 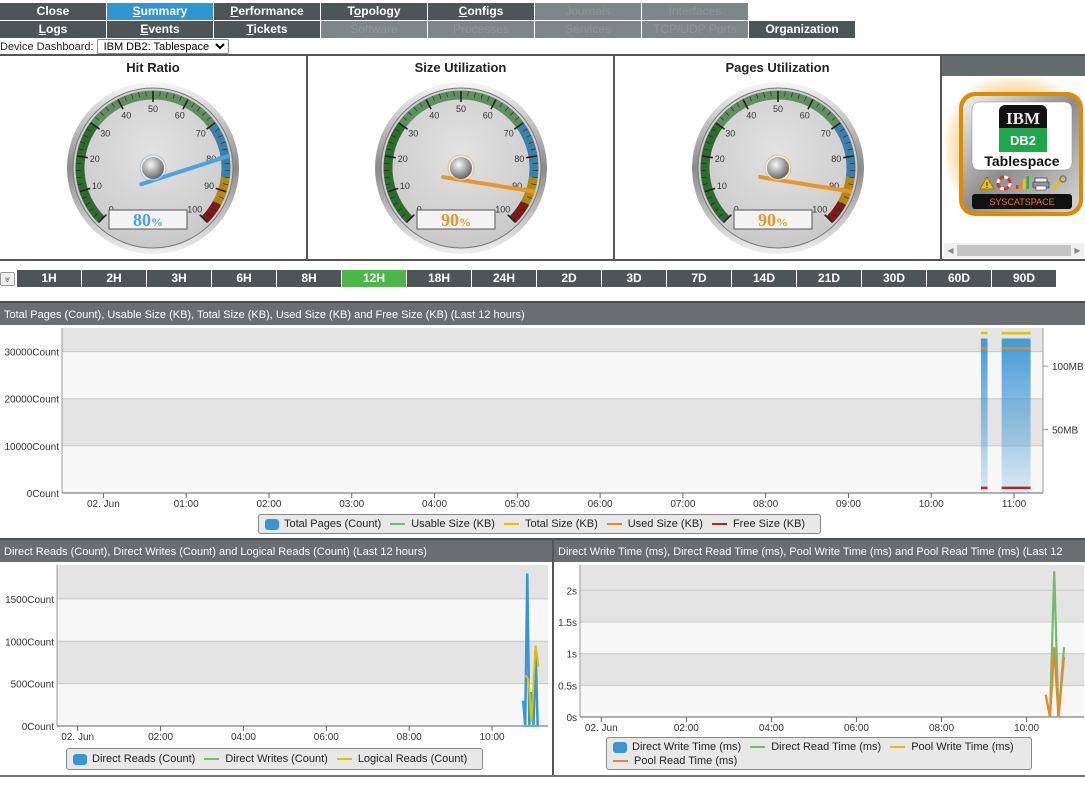 What do you see at coordinates (1065, 431) in the screenshot?
I see `y-right-tick-label: 50MB` at bounding box center [1065, 431].